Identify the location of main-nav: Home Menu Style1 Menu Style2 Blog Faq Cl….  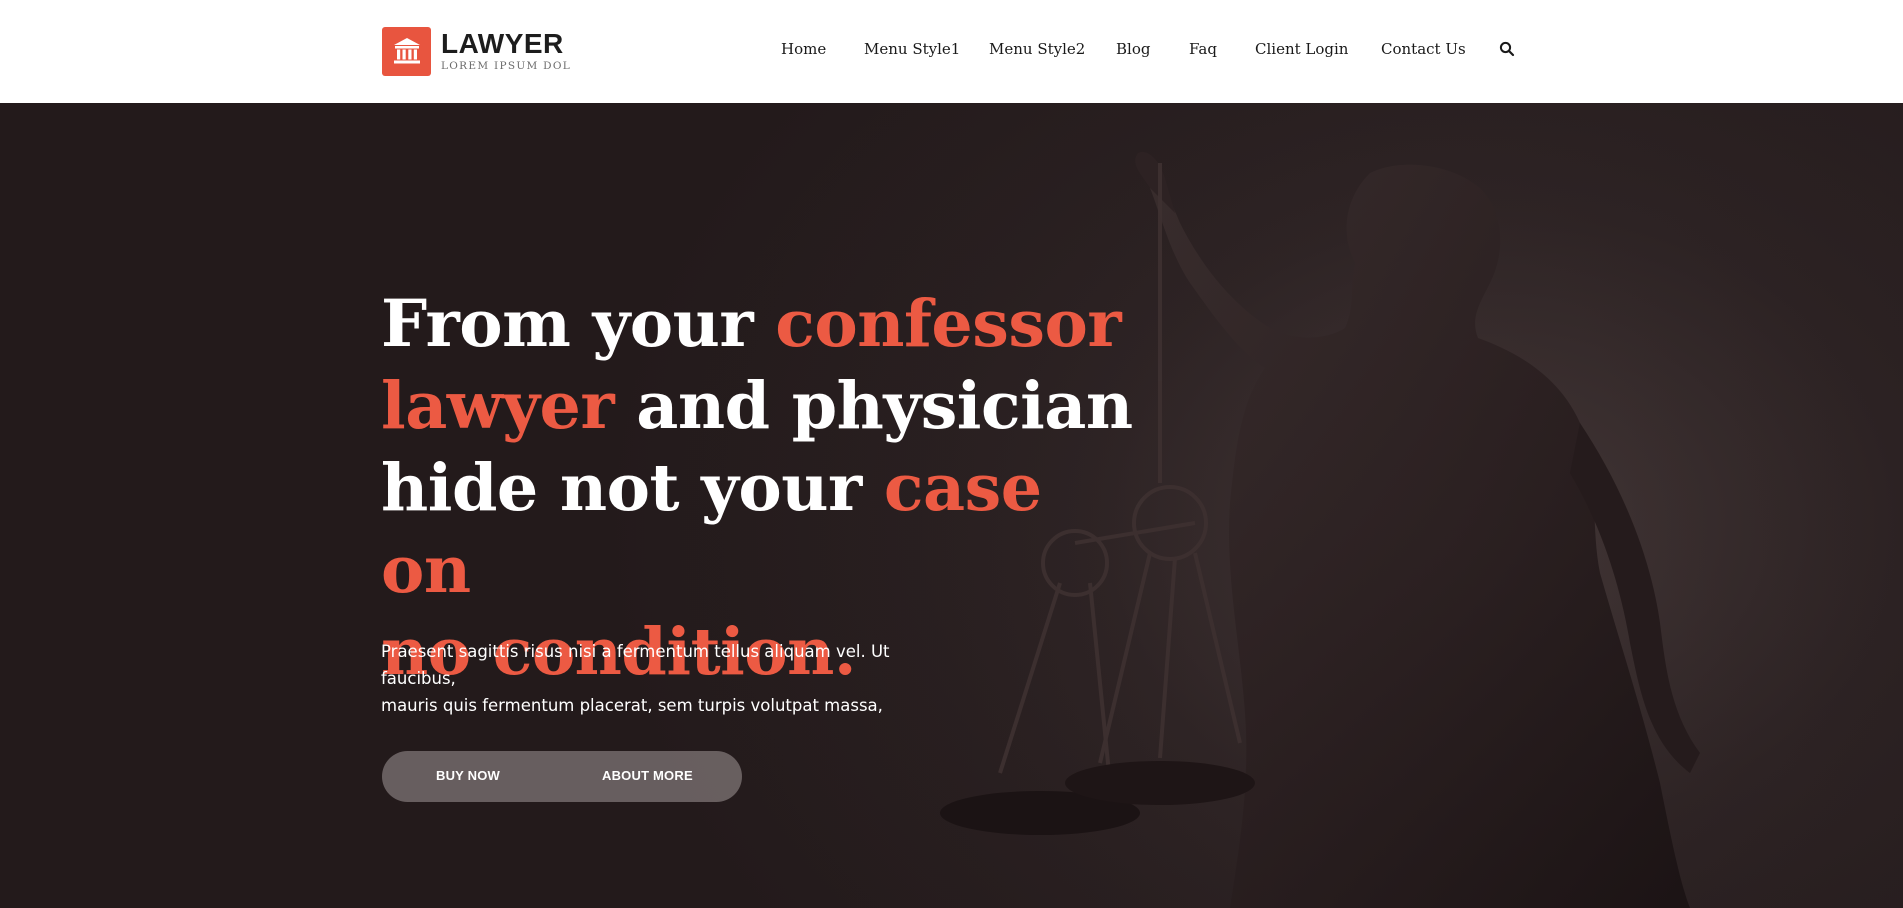
(951, 50).